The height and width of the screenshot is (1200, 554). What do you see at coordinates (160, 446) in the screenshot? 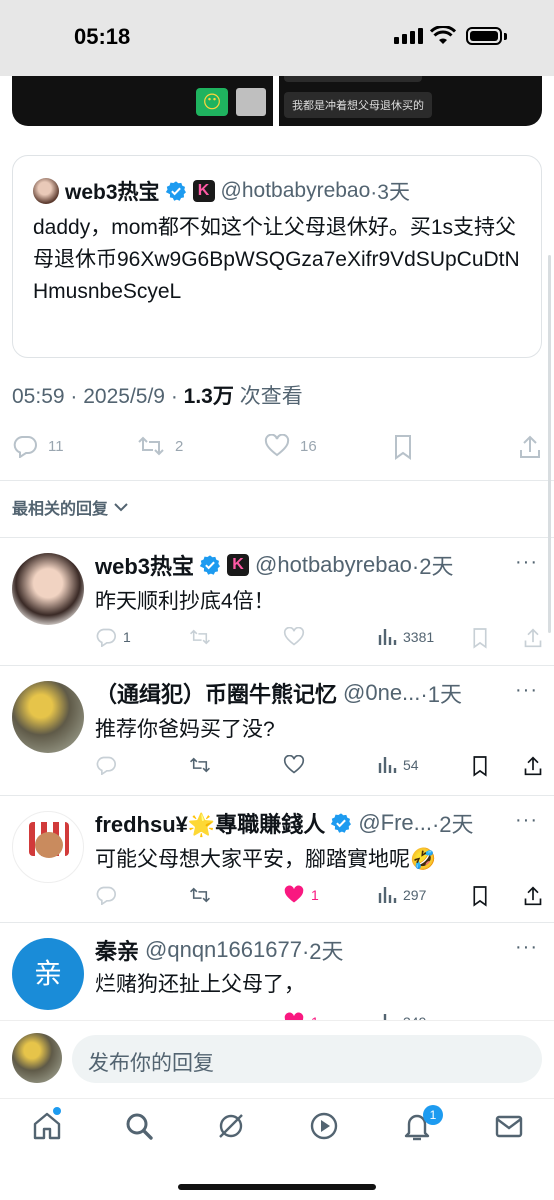
I see `retweet-button: 2` at bounding box center [160, 446].